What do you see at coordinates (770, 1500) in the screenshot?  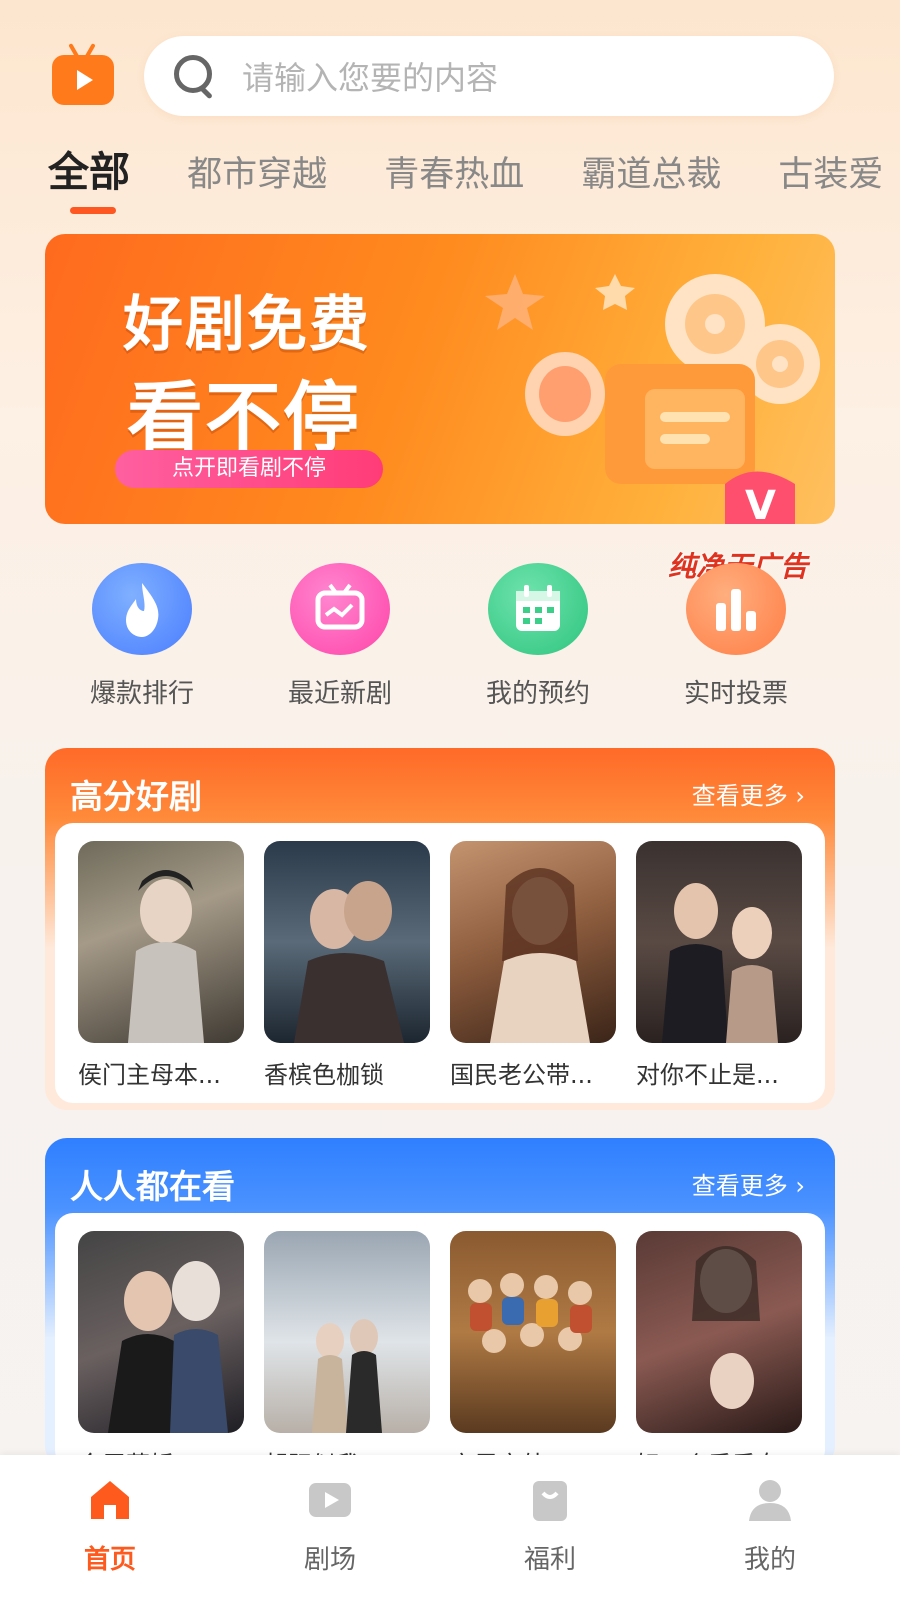 I see `user-icon` at bounding box center [770, 1500].